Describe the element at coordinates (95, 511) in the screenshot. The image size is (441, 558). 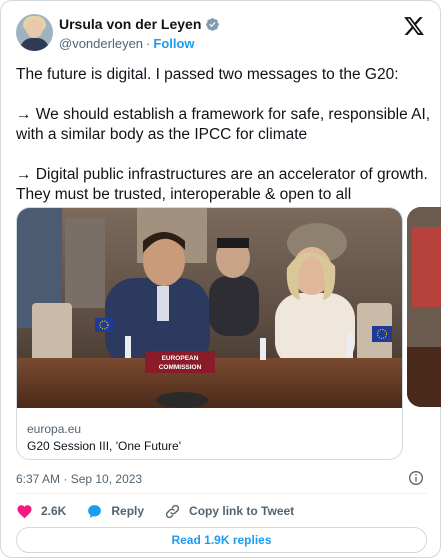
I see `reply-bubble-icon` at that location.